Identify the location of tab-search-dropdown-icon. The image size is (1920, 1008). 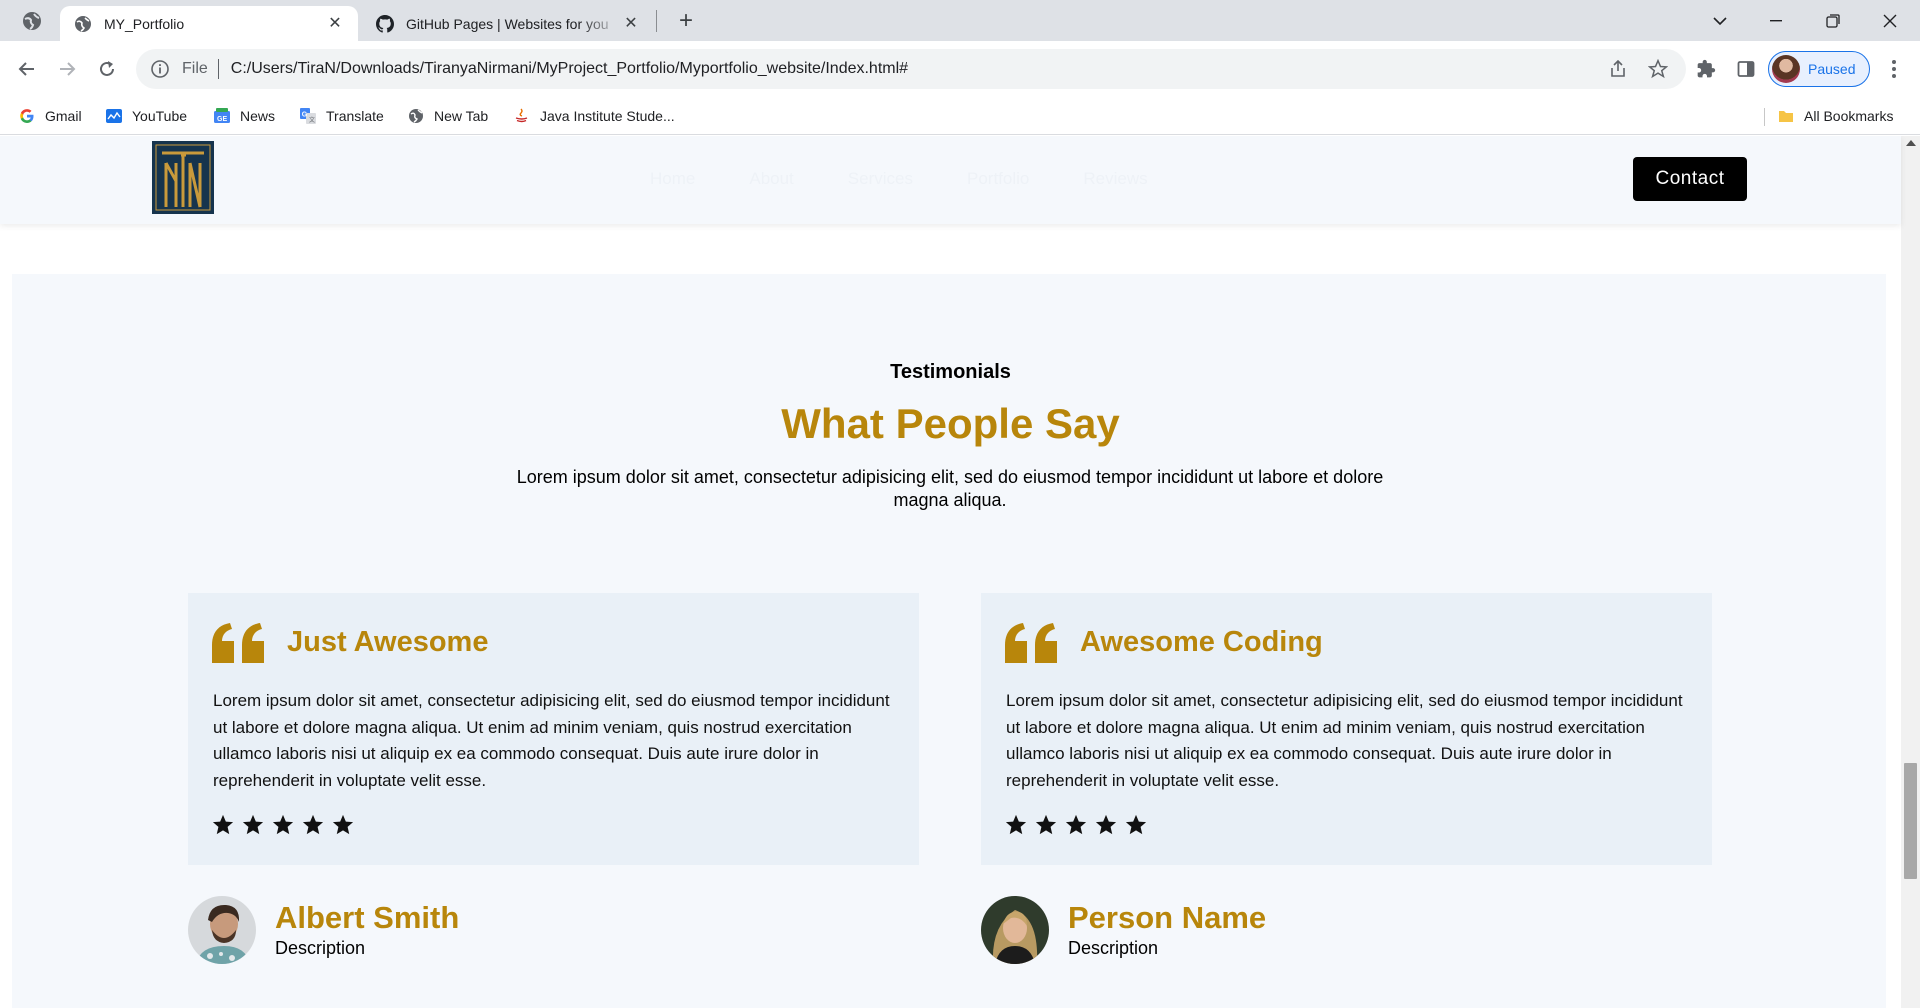
(1720, 20).